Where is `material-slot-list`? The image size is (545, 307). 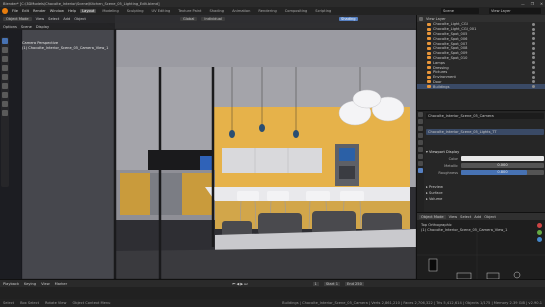
material-slot-list is located at coordinates (485, 124).